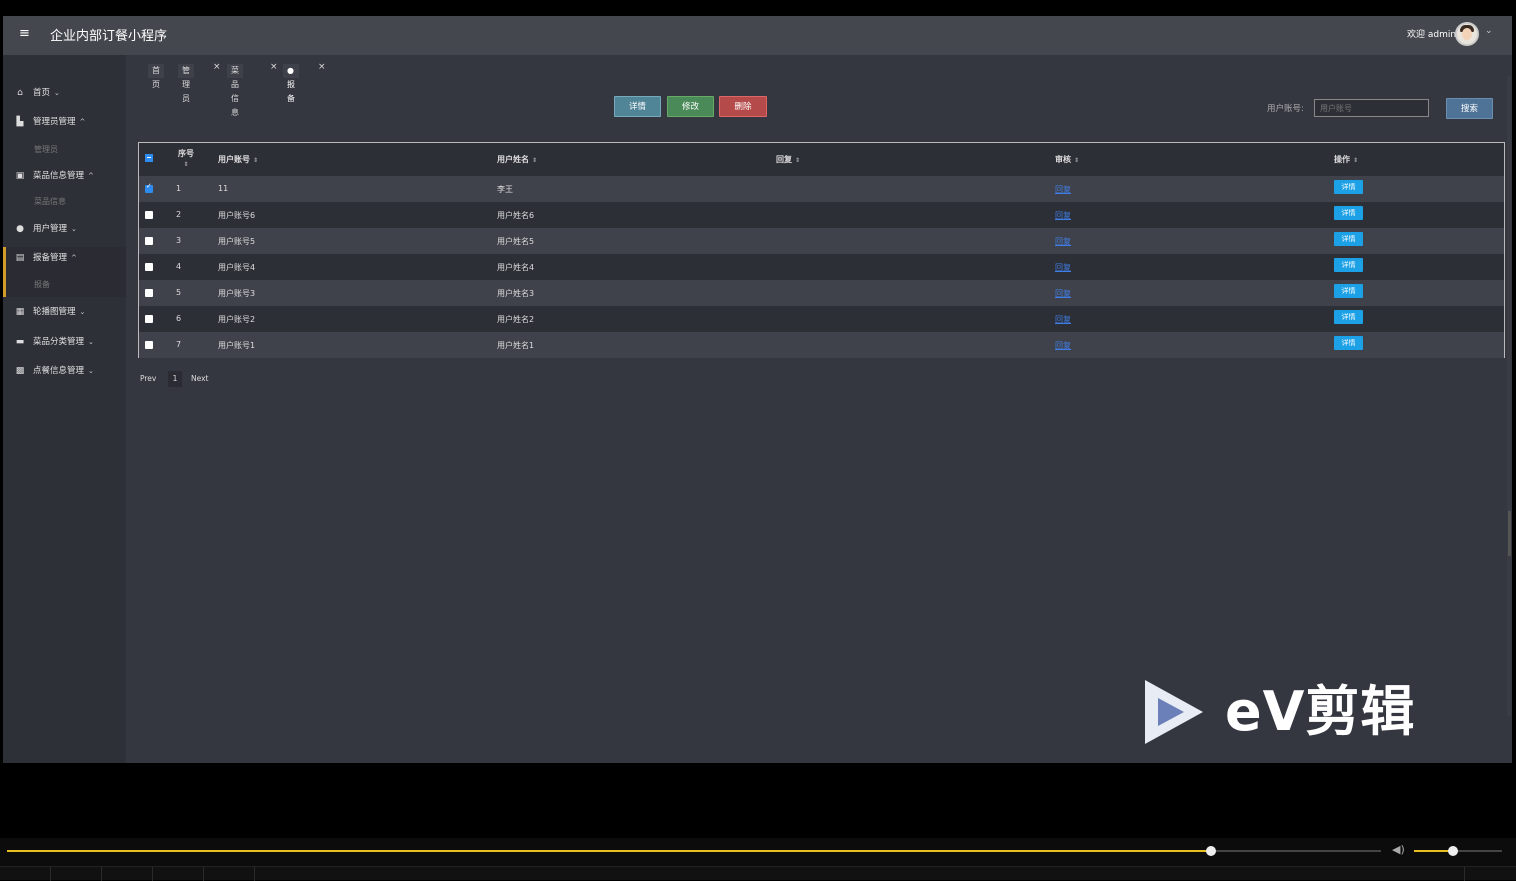 This screenshot has height=881, width=1516. What do you see at coordinates (186, 83) in the screenshot?
I see `tab-admin: 管理员` at bounding box center [186, 83].